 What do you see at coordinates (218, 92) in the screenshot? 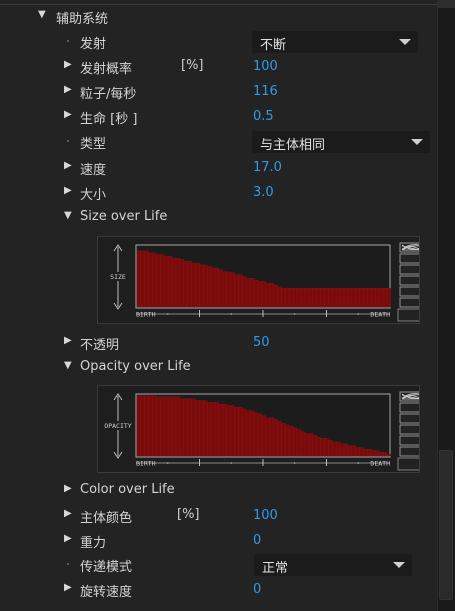
I see `prop-particles-per-second: ▶ 粒子/每秒 116` at bounding box center [218, 92].